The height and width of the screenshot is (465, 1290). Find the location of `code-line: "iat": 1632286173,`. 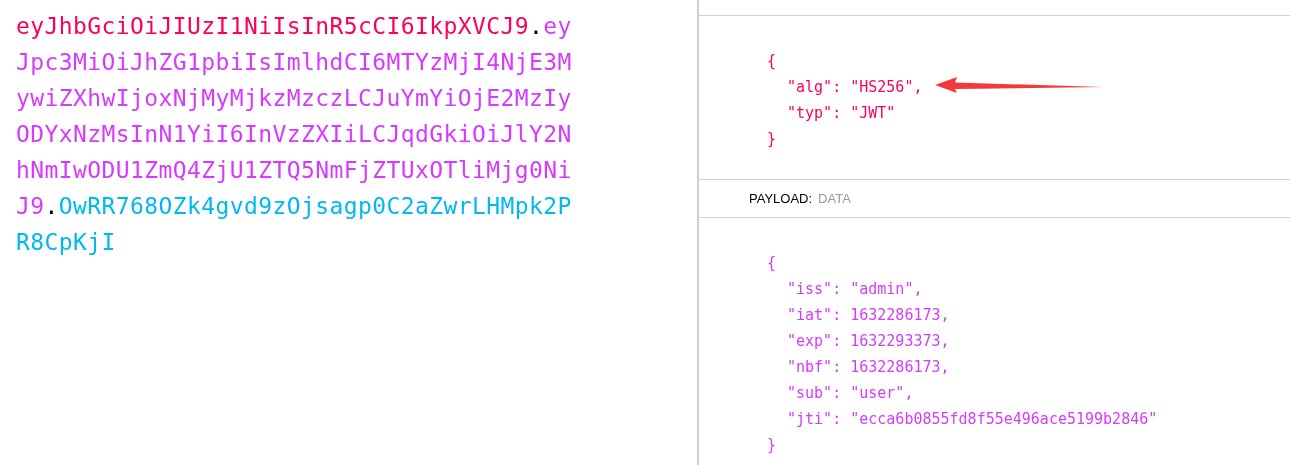

code-line: "iat": 1632286173, is located at coordinates (868, 315).